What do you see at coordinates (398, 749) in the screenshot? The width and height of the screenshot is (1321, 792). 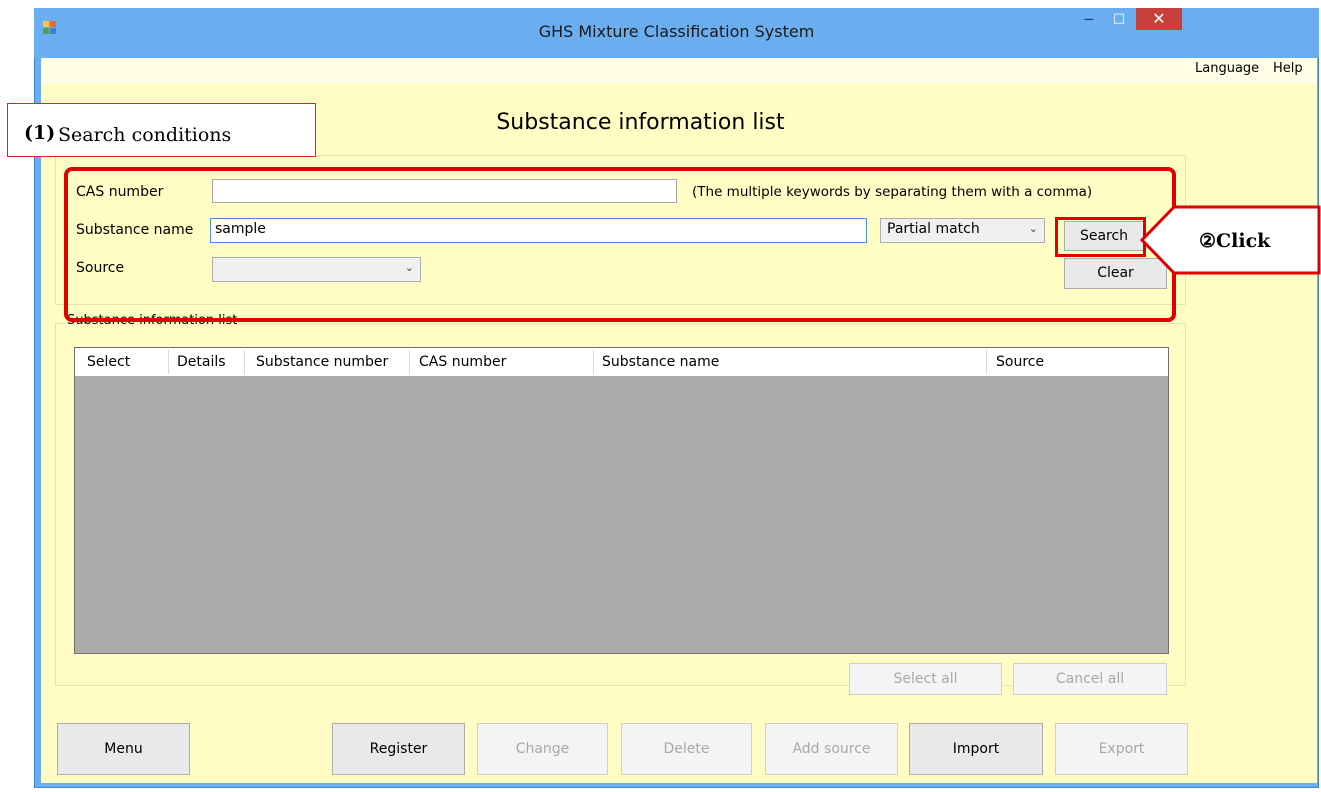 I see `register-button: Register` at bounding box center [398, 749].